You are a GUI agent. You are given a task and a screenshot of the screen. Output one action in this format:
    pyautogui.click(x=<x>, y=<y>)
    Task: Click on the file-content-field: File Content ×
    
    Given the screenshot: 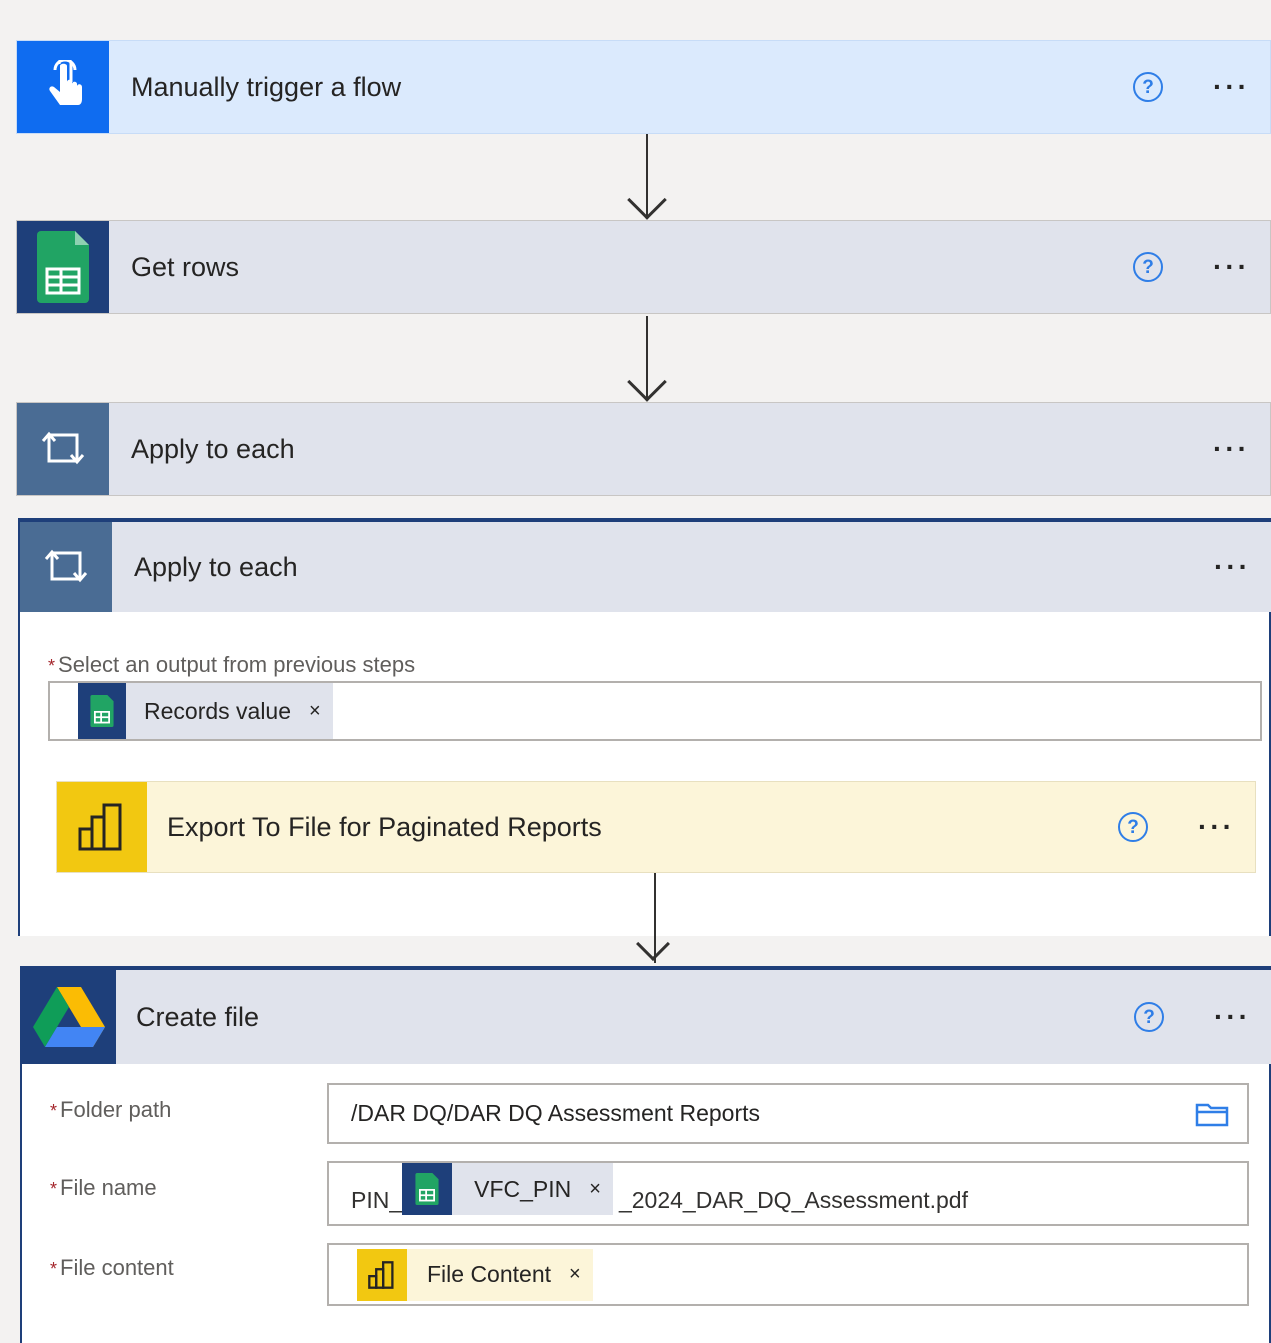 What is the action you would take?
    pyautogui.click(x=788, y=1274)
    